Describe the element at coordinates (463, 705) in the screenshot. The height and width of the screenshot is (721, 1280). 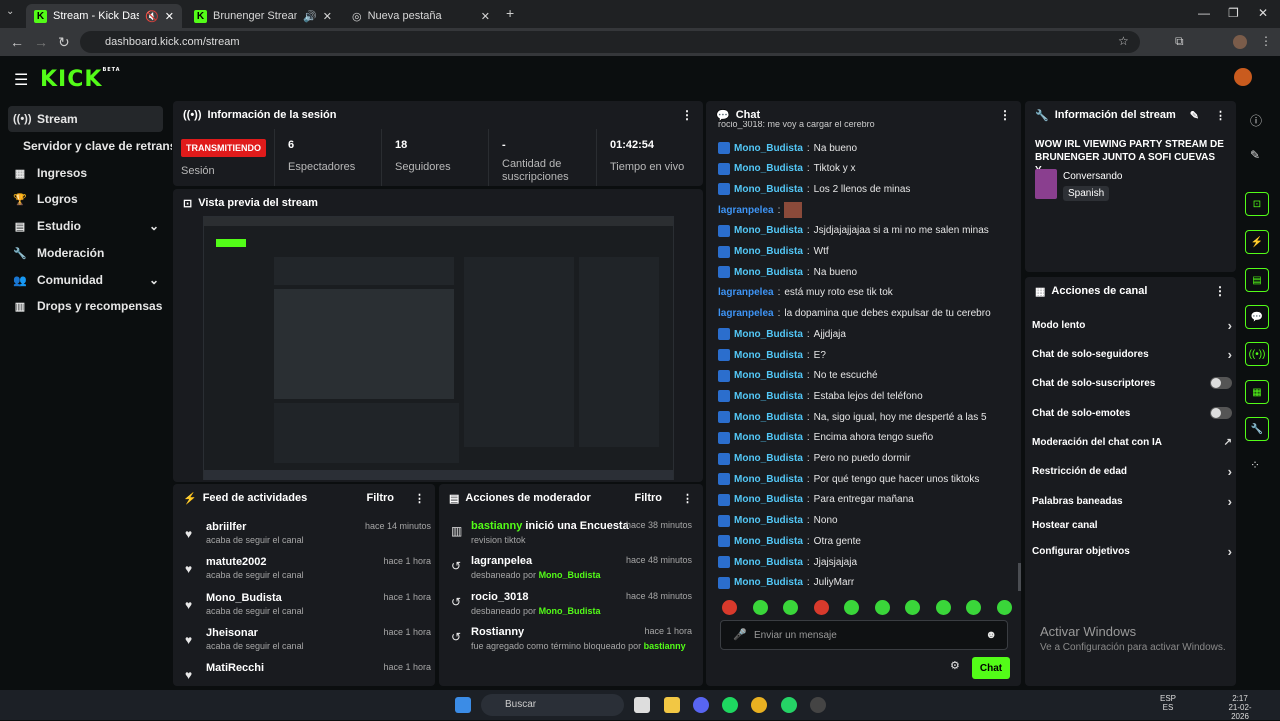
I see `windows-start-icon` at that location.